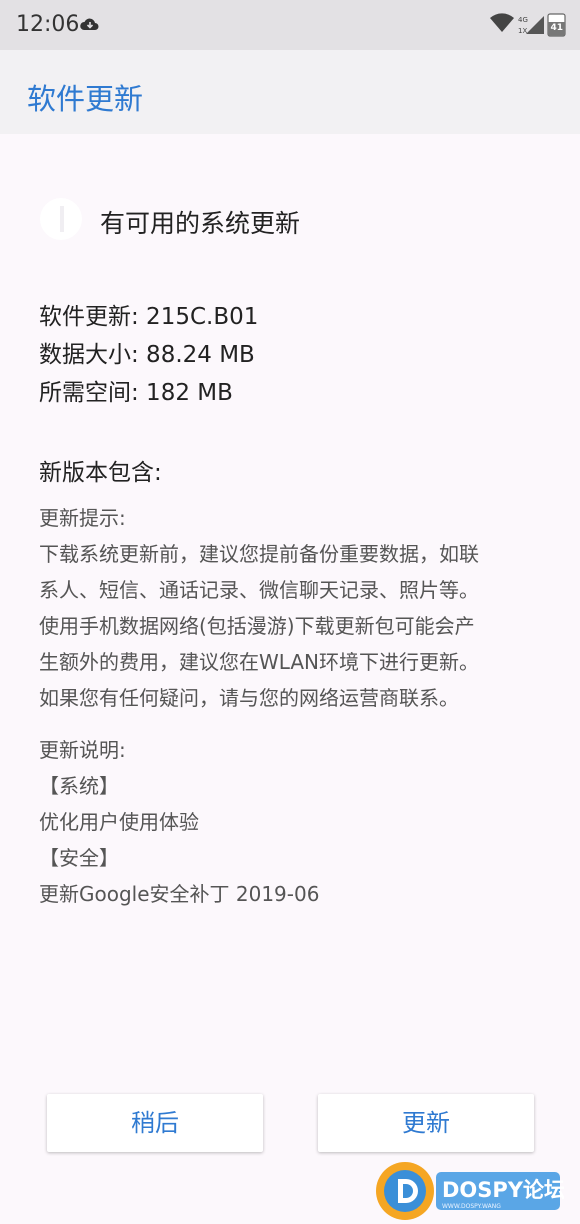  What do you see at coordinates (290, 25) in the screenshot?
I see `status-bar: 12:06 4G 1X 41` at bounding box center [290, 25].